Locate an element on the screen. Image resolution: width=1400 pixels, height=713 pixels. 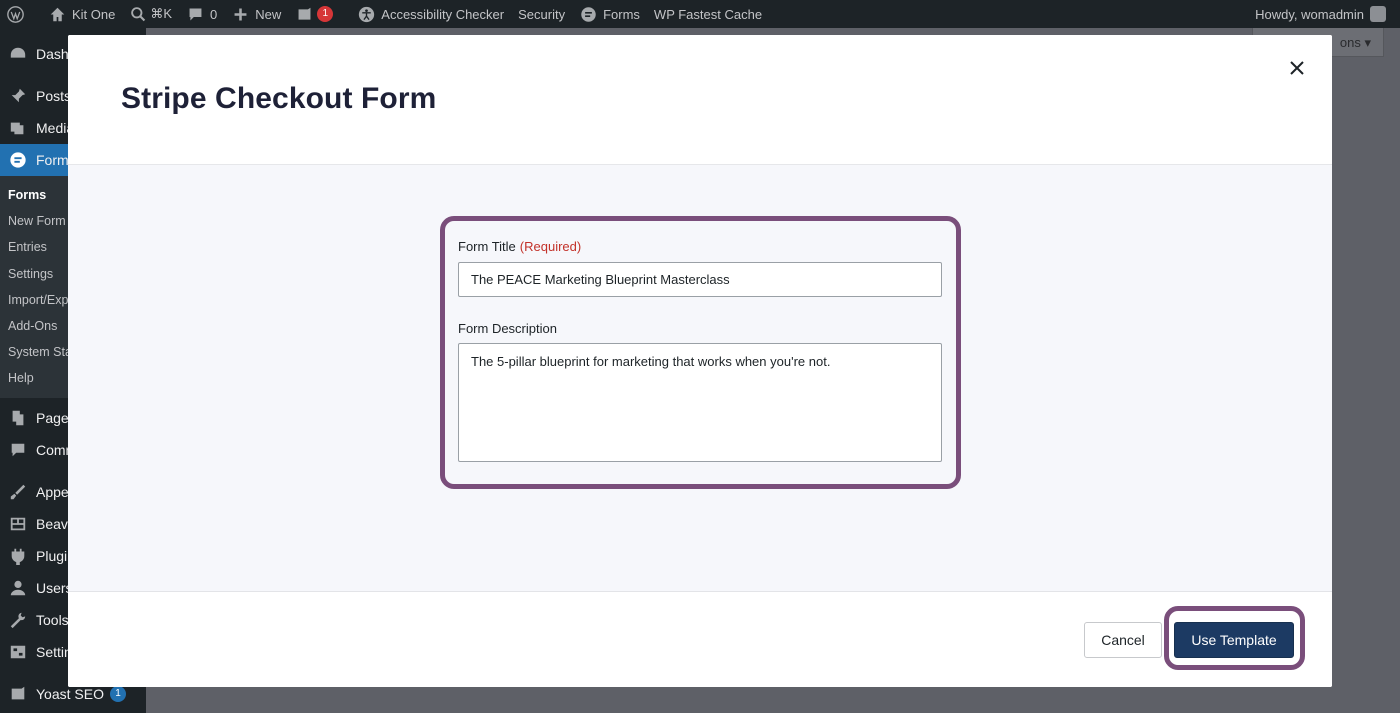
accessibility-checker-link: Accessibility Checker is located at coordinates (430, 14).